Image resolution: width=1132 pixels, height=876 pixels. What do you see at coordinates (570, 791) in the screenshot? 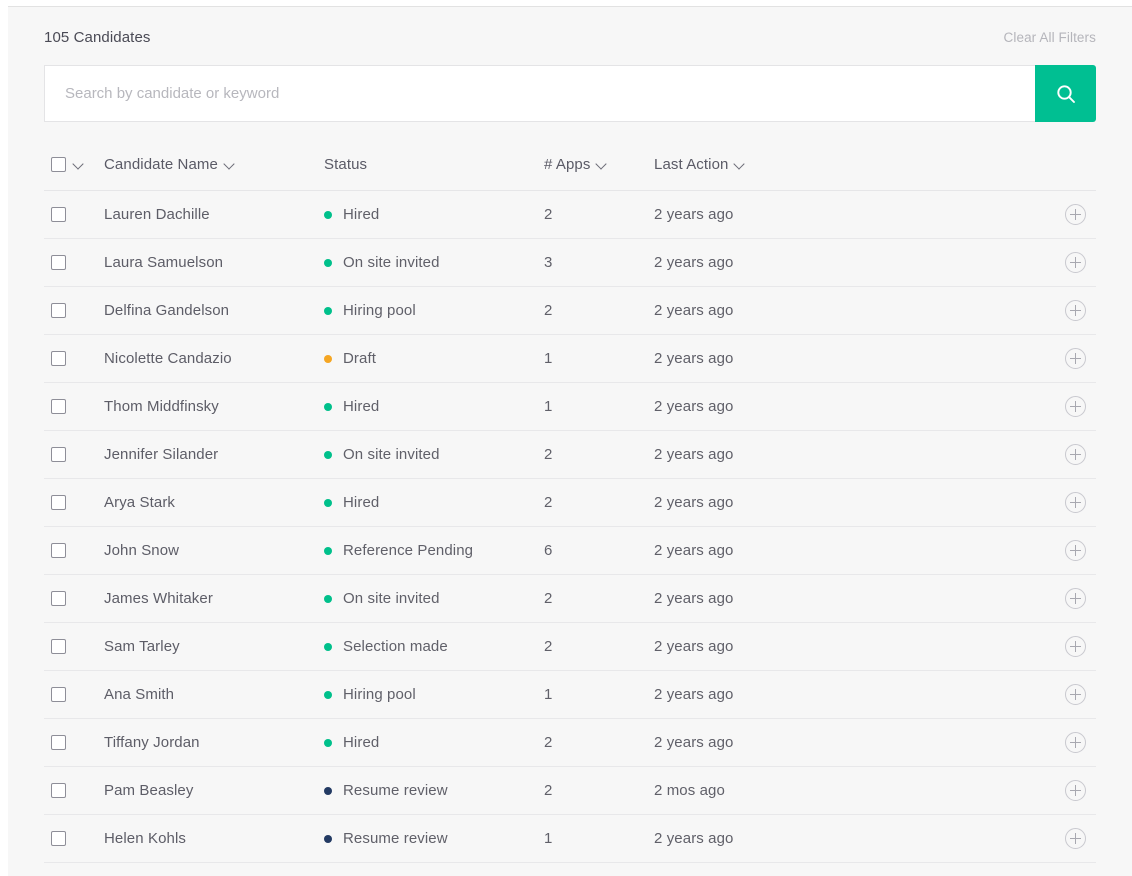
I see `table-row: Pam Beasley Resume review 2 2 mos ago` at bounding box center [570, 791].